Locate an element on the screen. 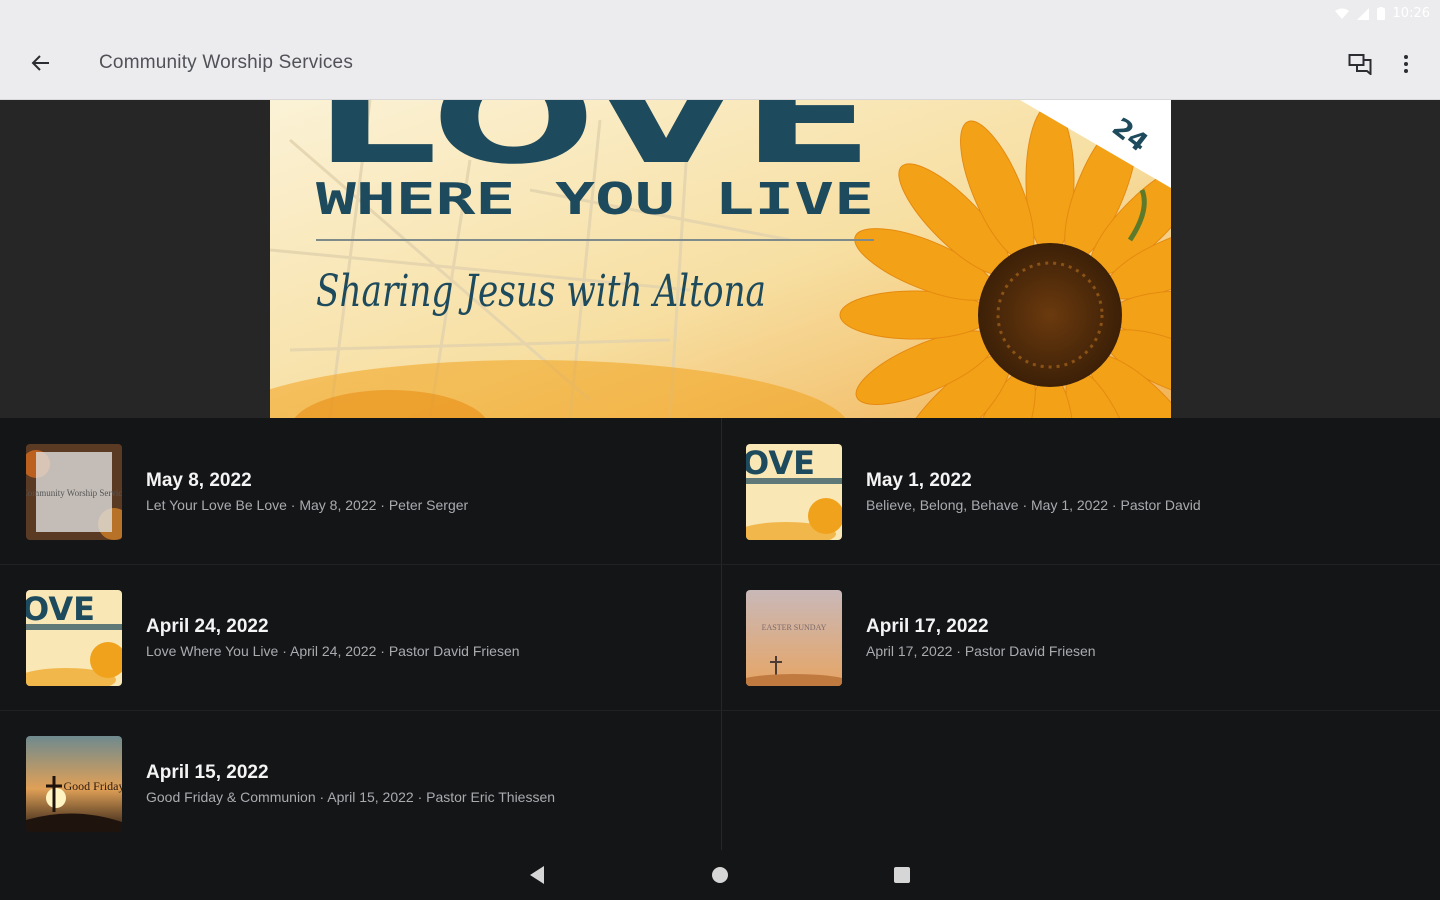 This screenshot has width=1440, height=900. sermon-thumbnail: Good Friday is located at coordinates (74, 784).